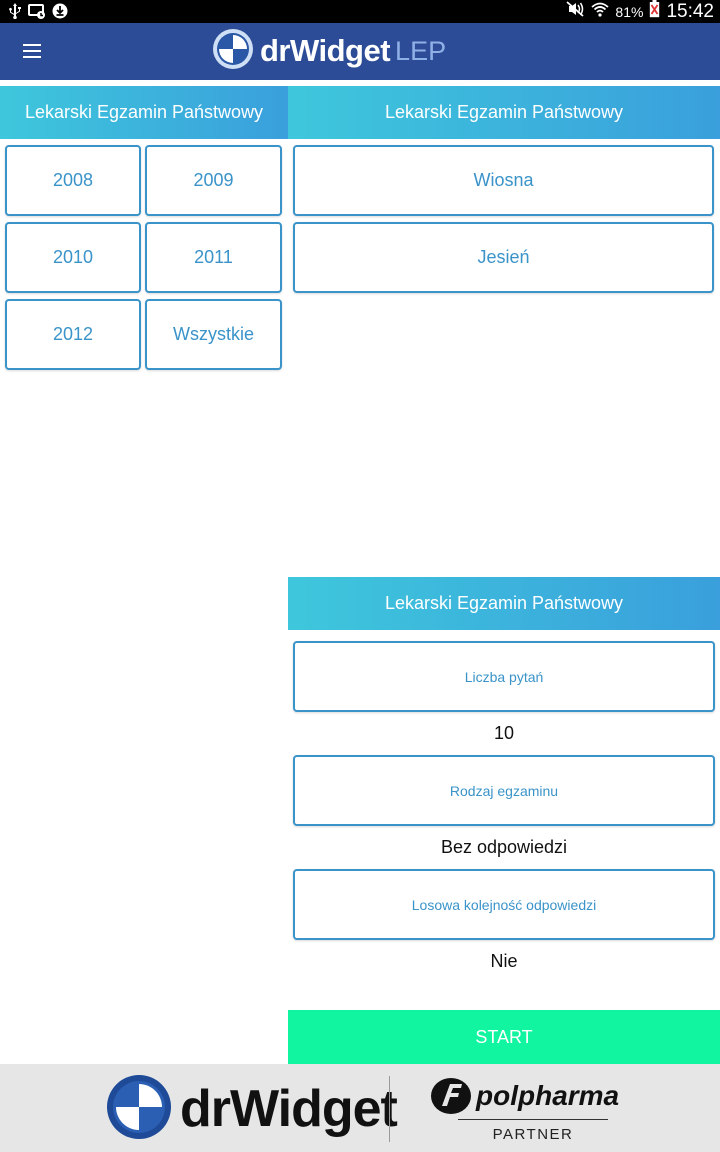 The width and height of the screenshot is (720, 1152). Describe the element at coordinates (654, 11) in the screenshot. I see `battery-icon` at that location.